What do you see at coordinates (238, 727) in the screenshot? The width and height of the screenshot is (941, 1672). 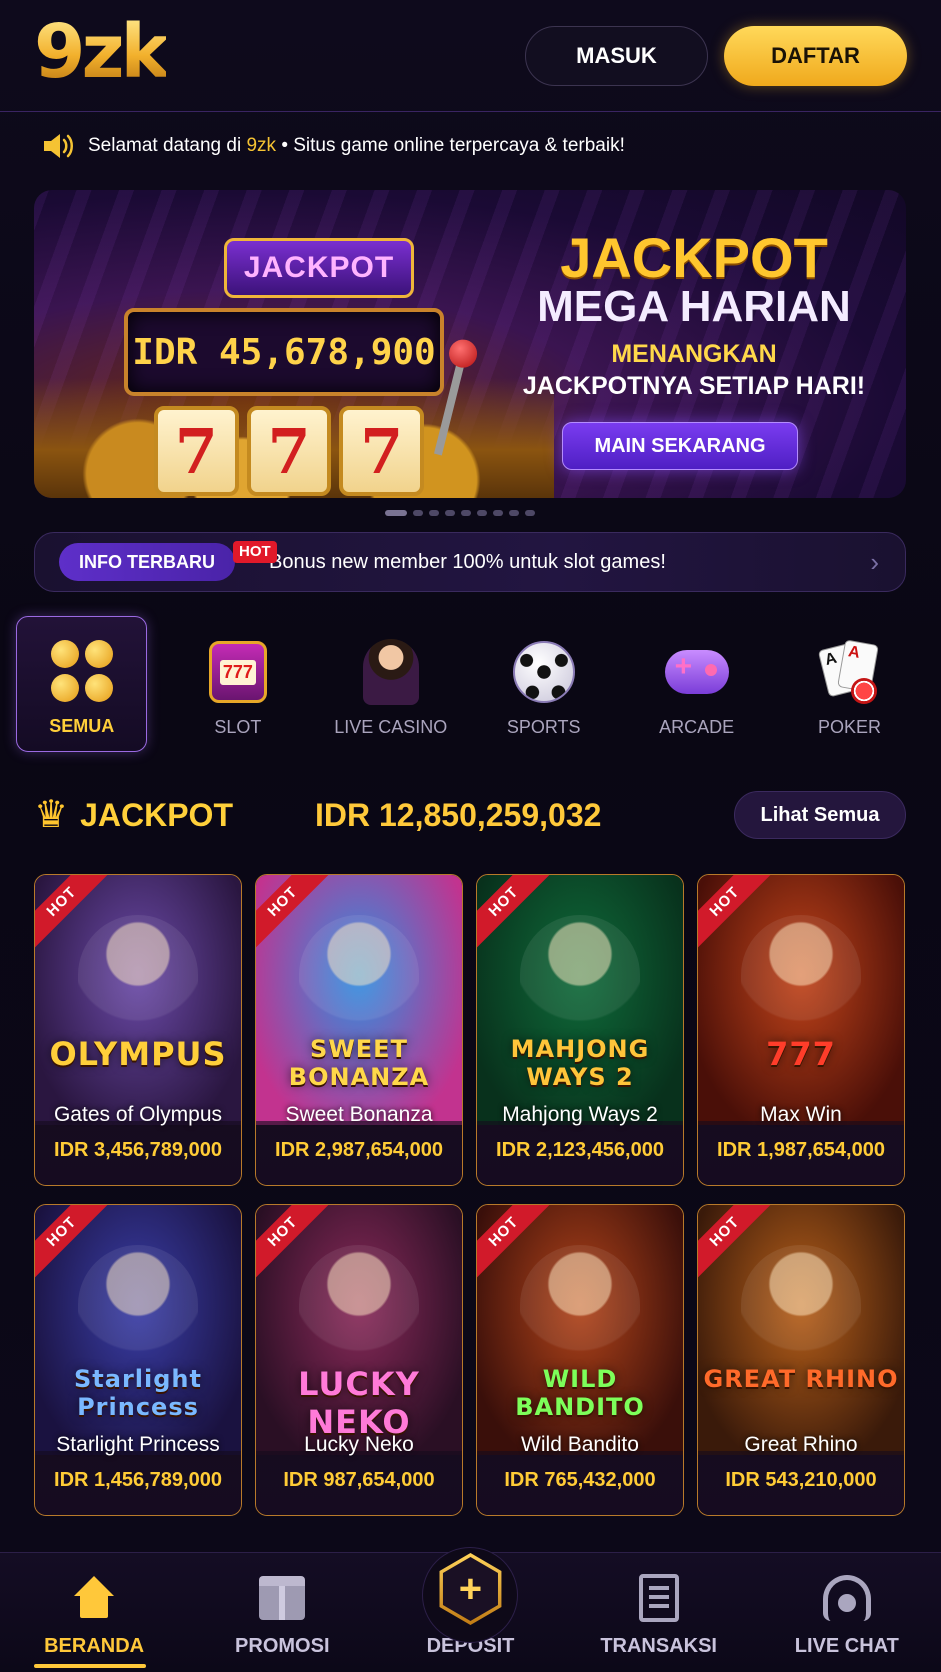 I see `tab-label: SLOT` at bounding box center [238, 727].